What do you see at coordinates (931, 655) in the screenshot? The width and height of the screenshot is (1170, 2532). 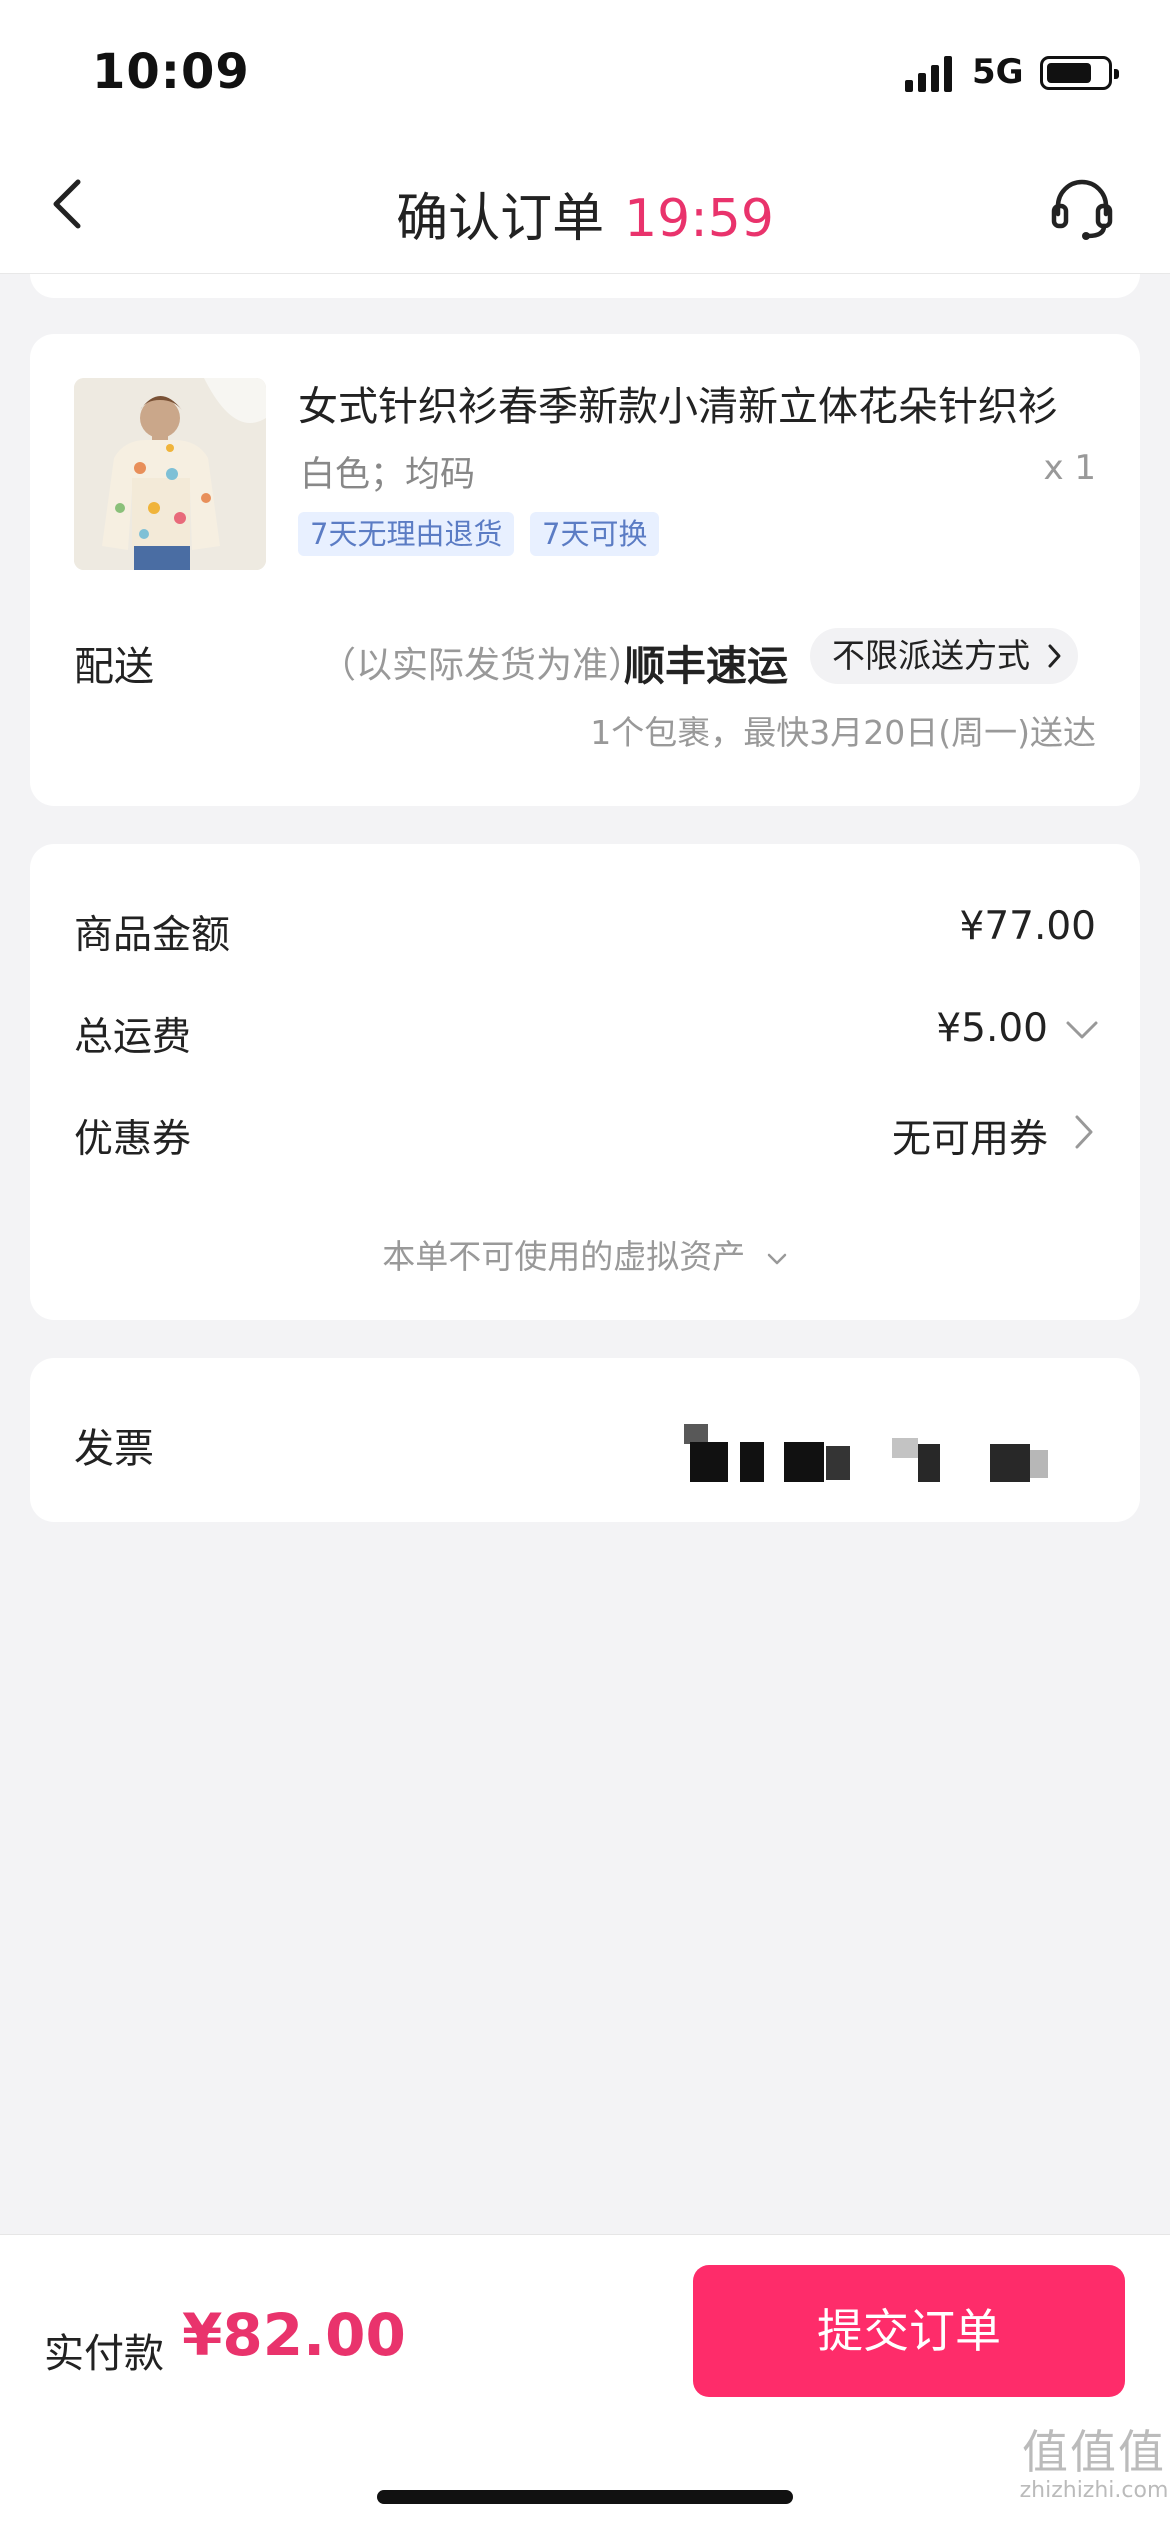 I see `delivery-method-label: 不限派送方式` at bounding box center [931, 655].